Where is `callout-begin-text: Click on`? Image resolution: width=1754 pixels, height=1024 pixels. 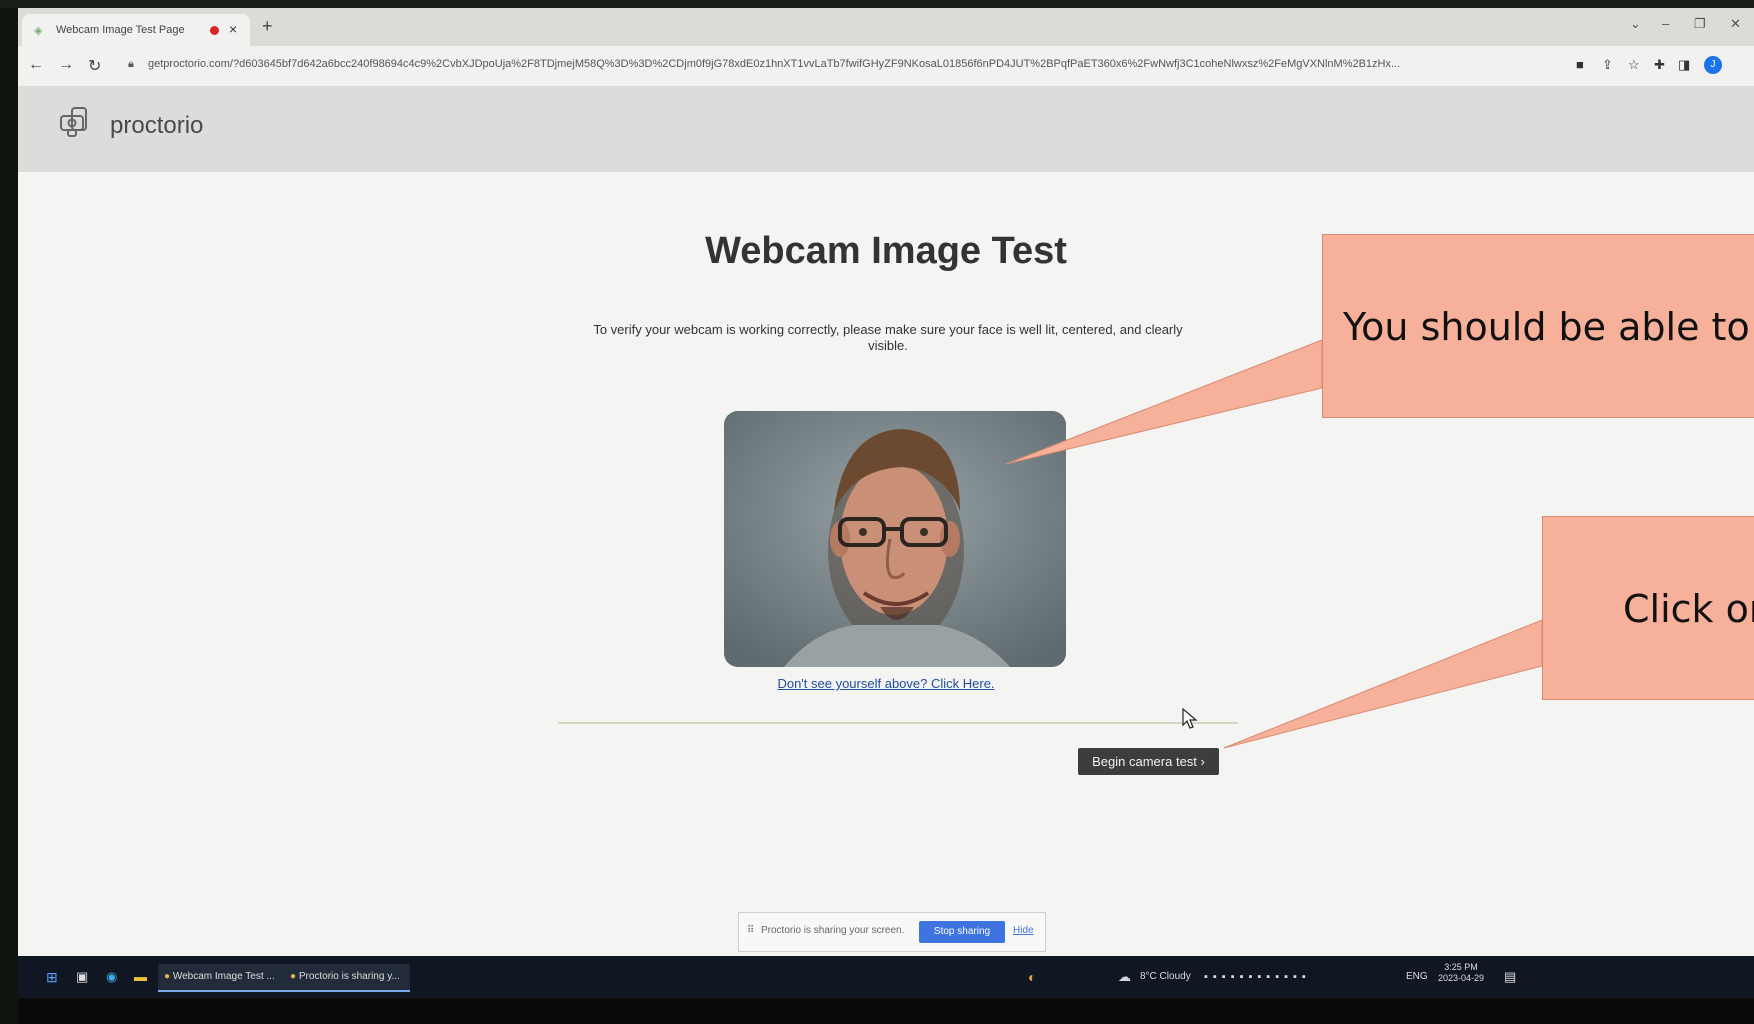 callout-begin-text: Click on is located at coordinates (1688, 609).